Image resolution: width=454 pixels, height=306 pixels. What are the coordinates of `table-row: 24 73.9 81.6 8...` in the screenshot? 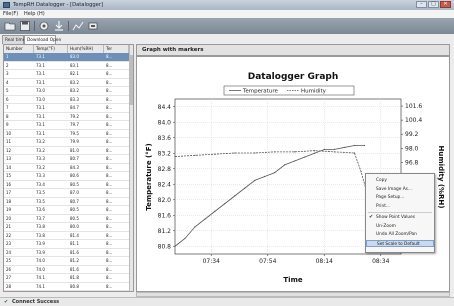 It's located at (66, 253).